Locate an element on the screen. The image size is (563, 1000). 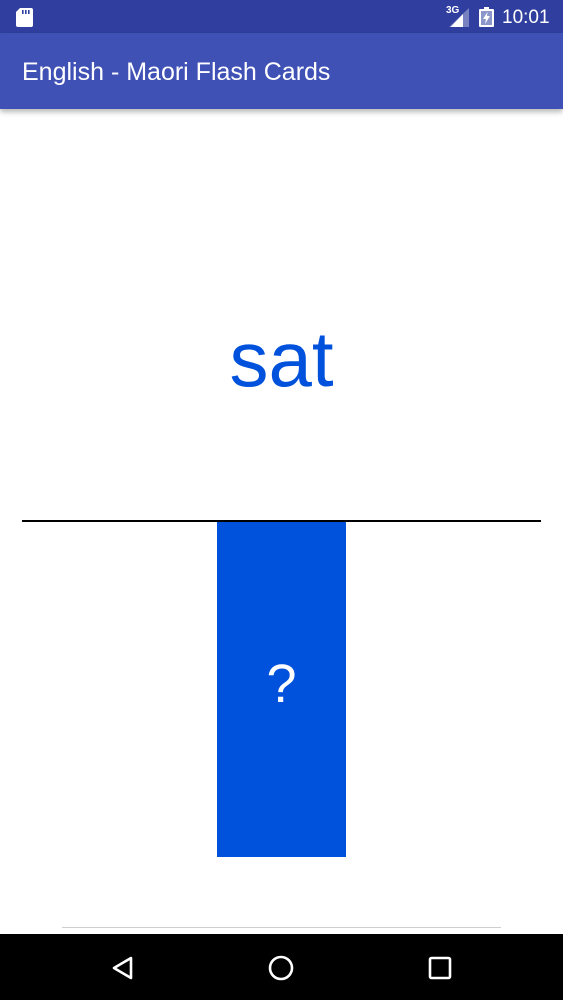
back-icon is located at coordinates (122, 968).